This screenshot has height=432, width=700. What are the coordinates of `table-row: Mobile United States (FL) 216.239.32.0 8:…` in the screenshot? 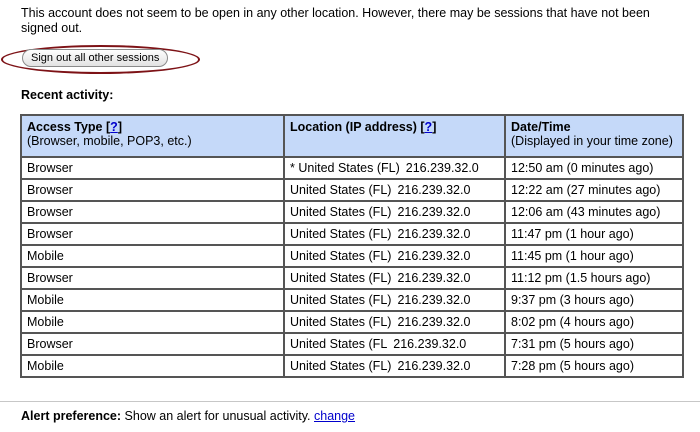 It's located at (352, 322).